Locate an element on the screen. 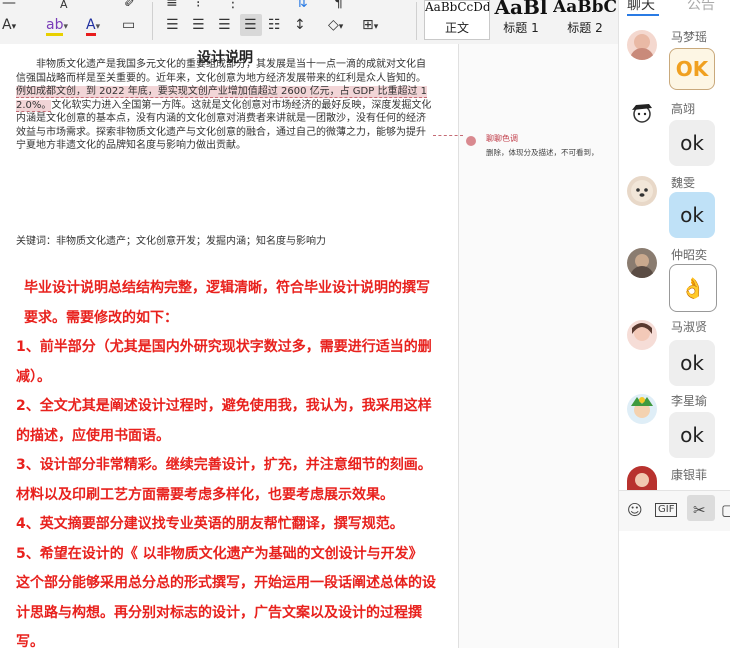 The image size is (730, 648). chat-input-toolbar: ☺ GIF ✂ ▢ is located at coordinates (674, 510).